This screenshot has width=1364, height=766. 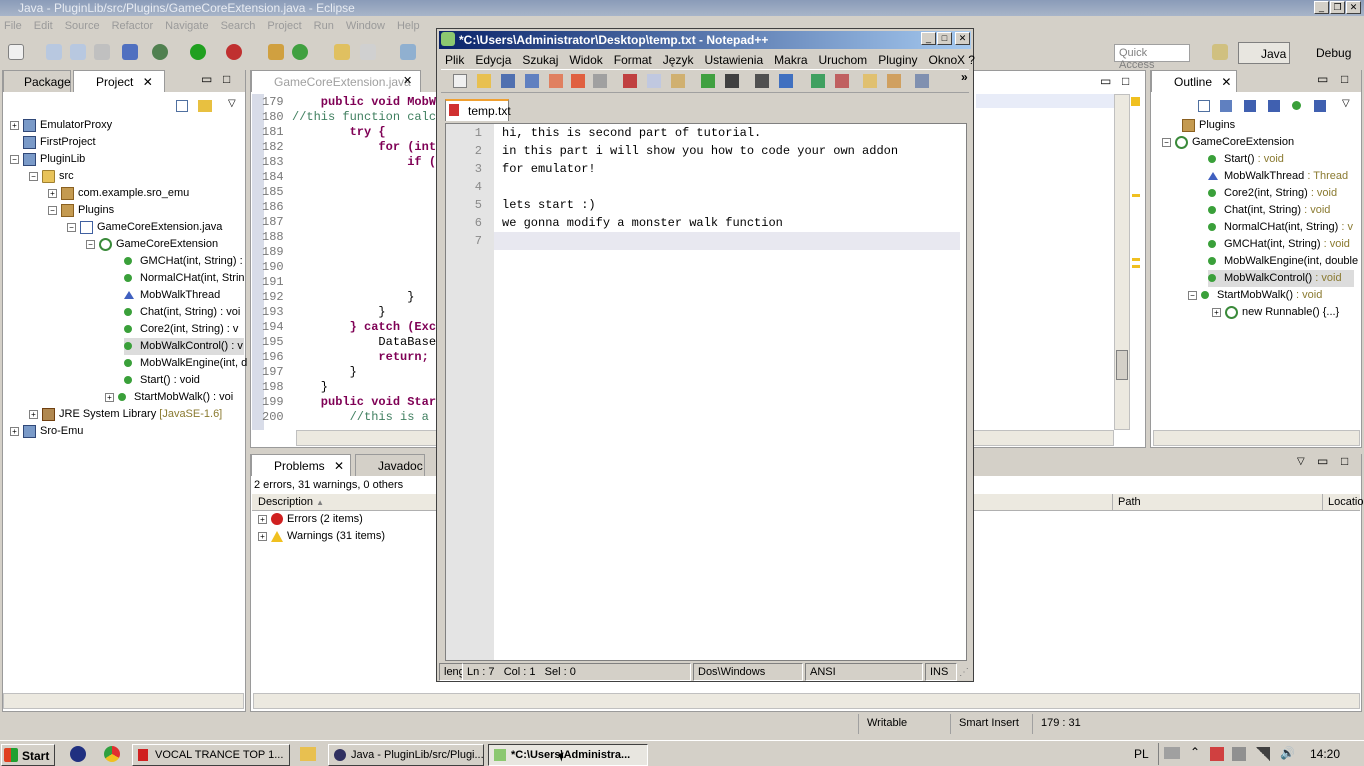 What do you see at coordinates (342, 52) in the screenshot?
I see `open-type-icon` at bounding box center [342, 52].